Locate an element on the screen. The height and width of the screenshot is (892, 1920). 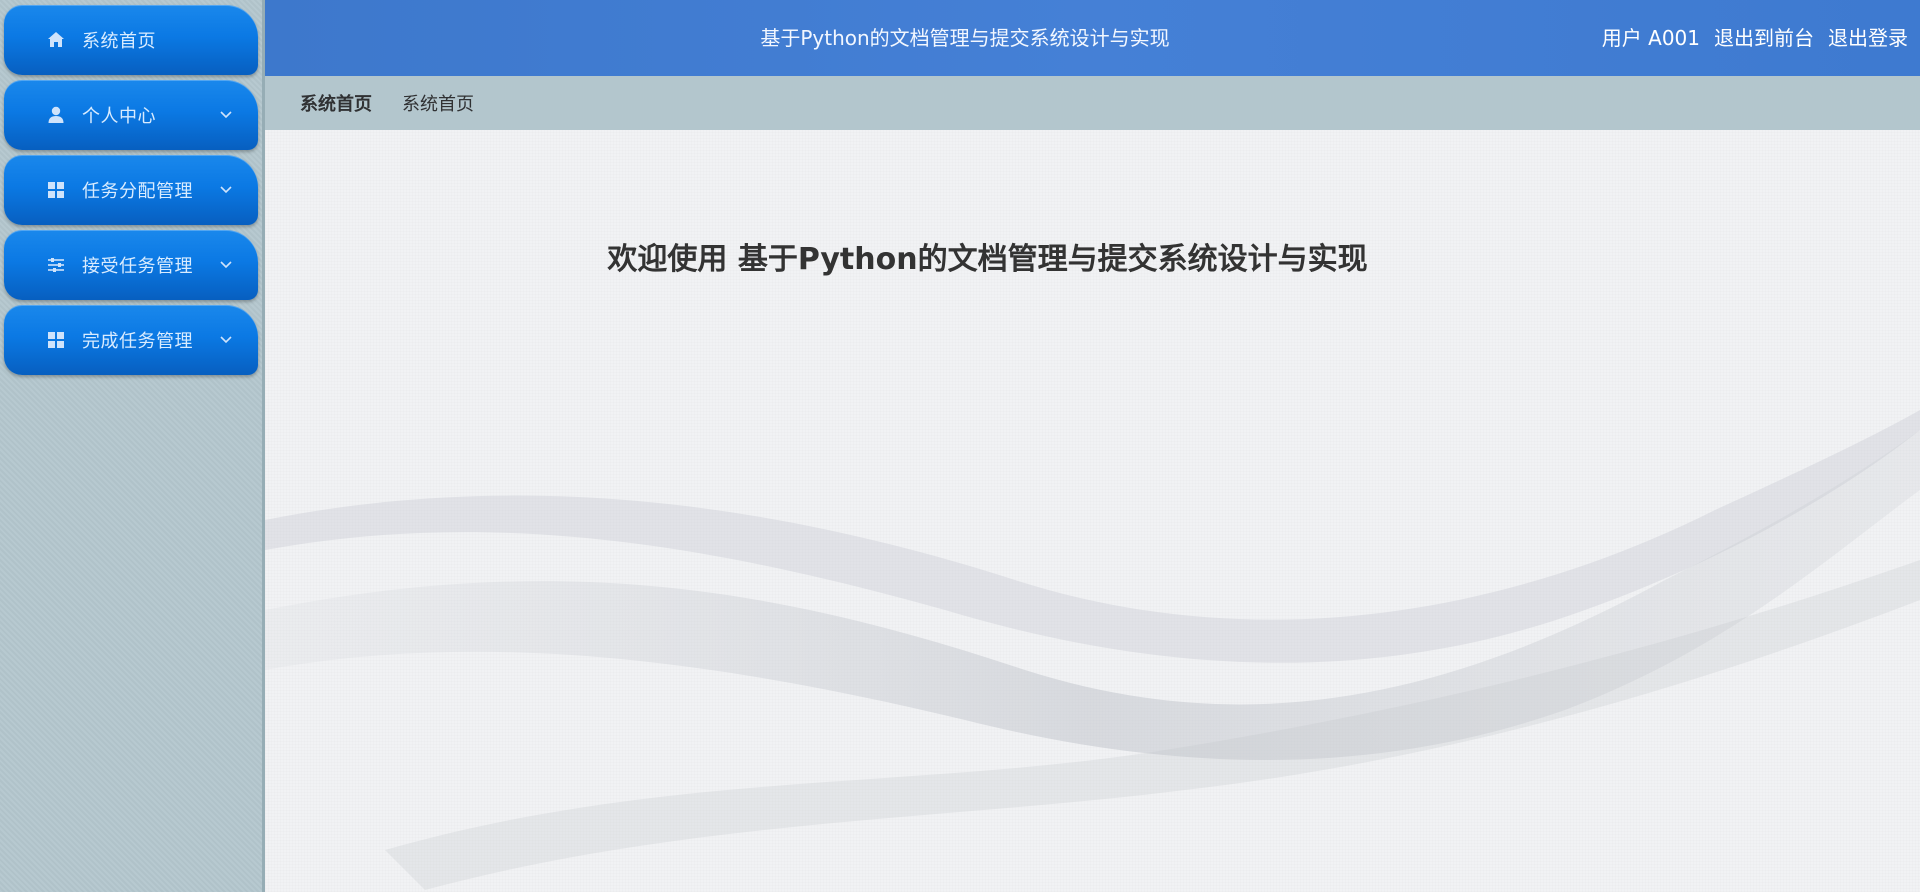
home-icon is located at coordinates (56, 40).